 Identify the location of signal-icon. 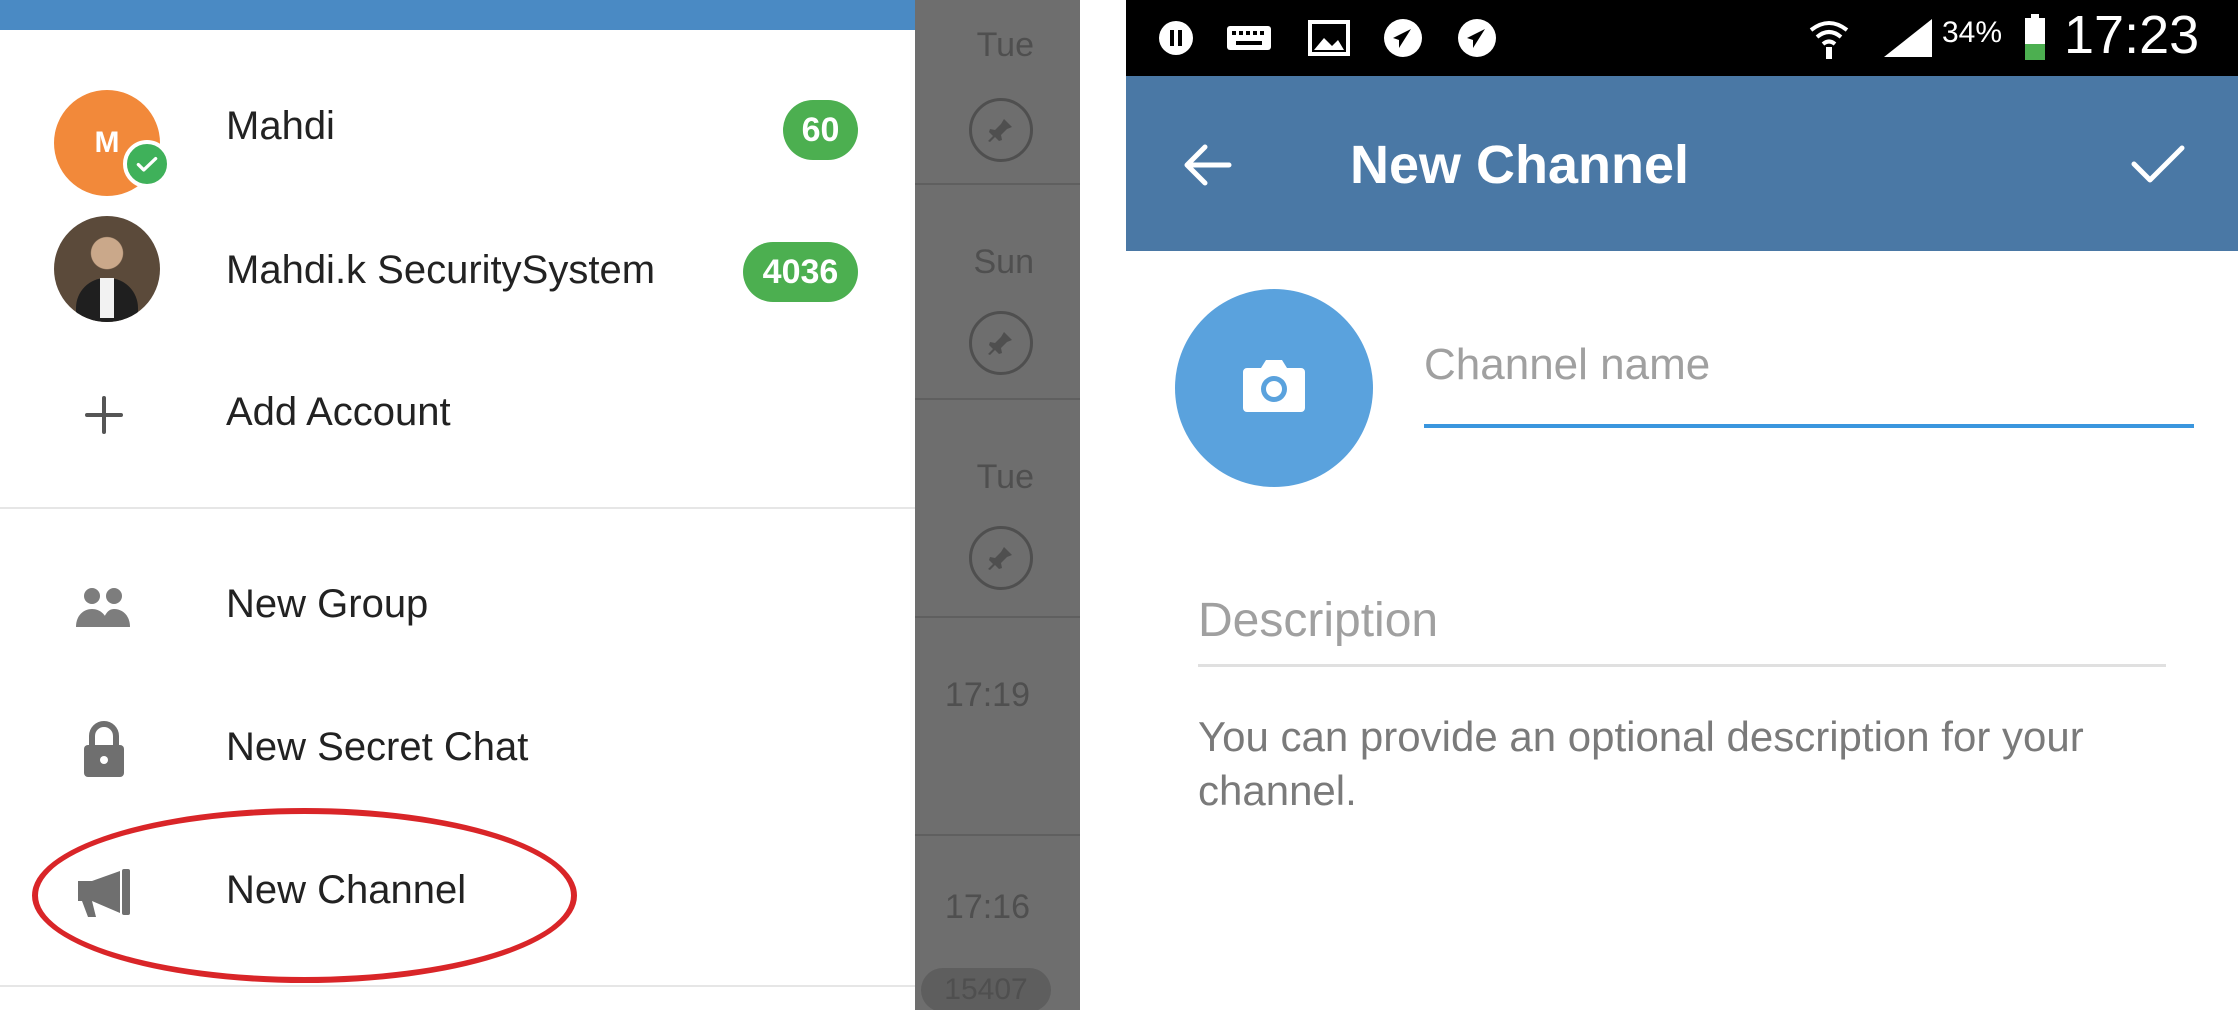
(1908, 38).